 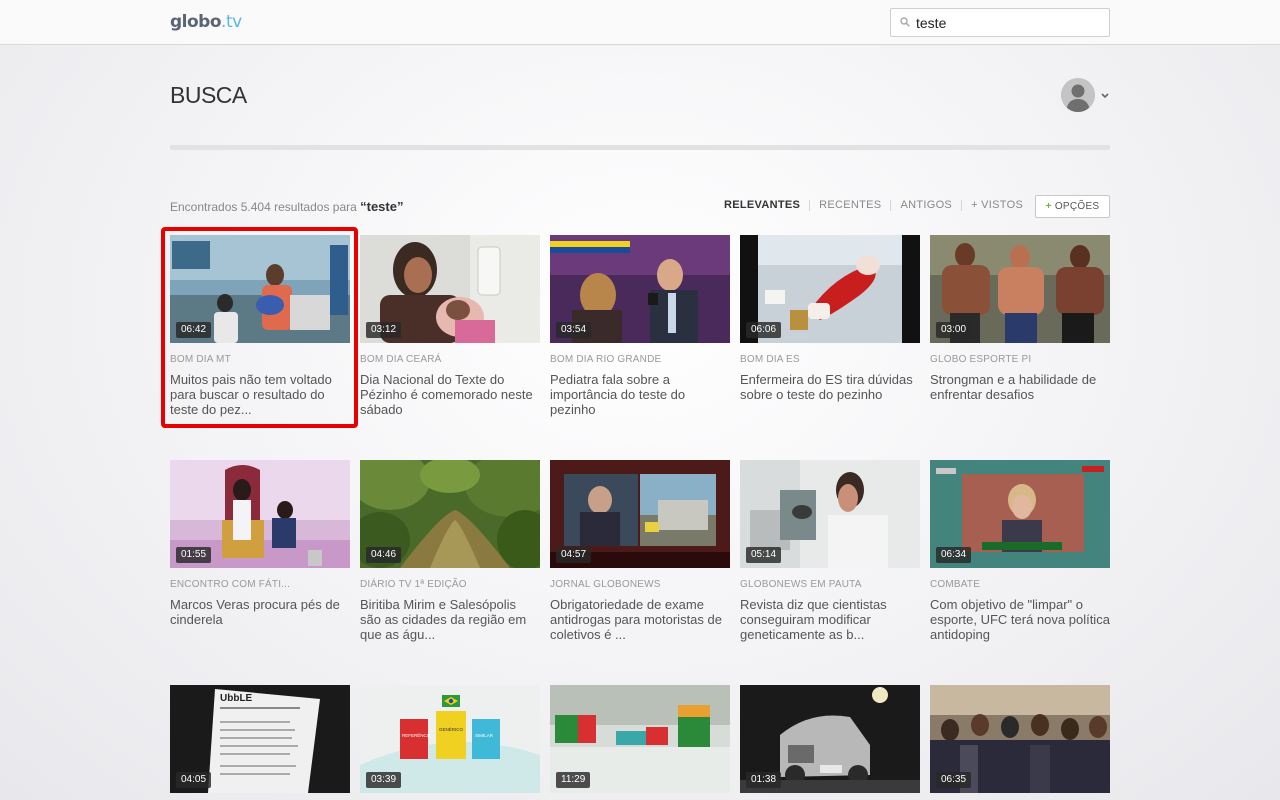 What do you see at coordinates (764, 780) in the screenshot?
I see `video-duration: 01:38` at bounding box center [764, 780].